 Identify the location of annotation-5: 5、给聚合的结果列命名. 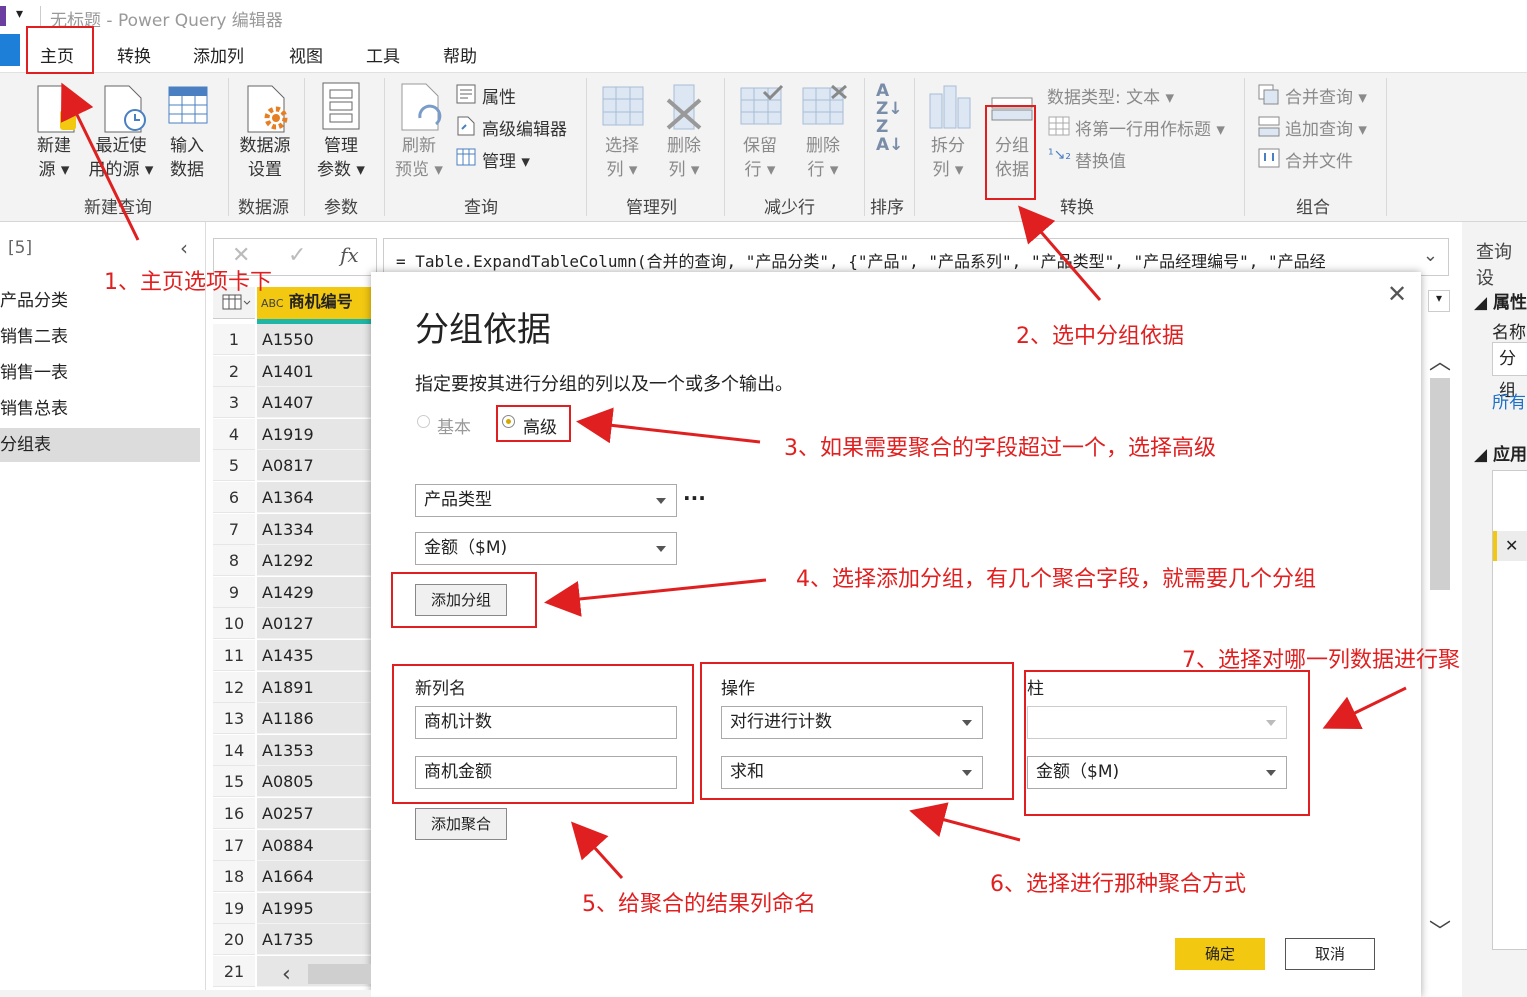
(699, 904).